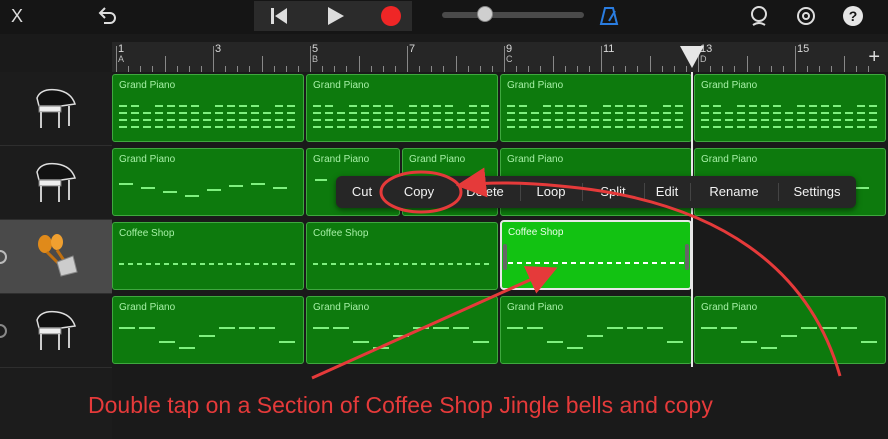 The width and height of the screenshot is (888, 439). What do you see at coordinates (484, 14) in the screenshot?
I see `volume-slider-knob` at bounding box center [484, 14].